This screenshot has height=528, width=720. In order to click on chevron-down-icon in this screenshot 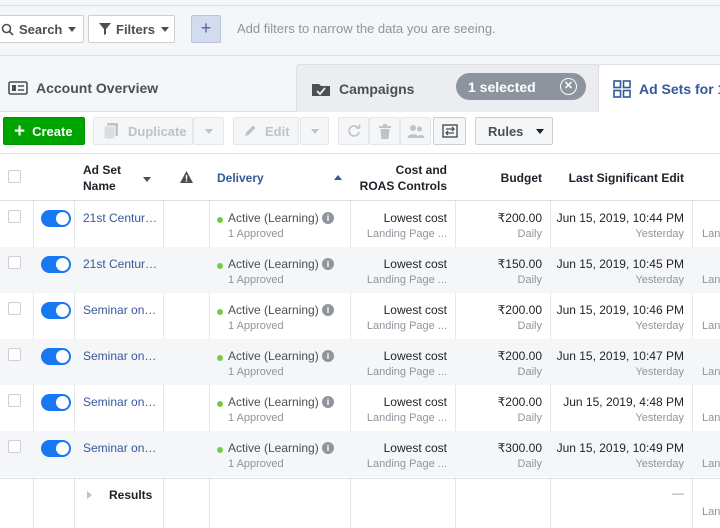, I will do `click(165, 29)`.